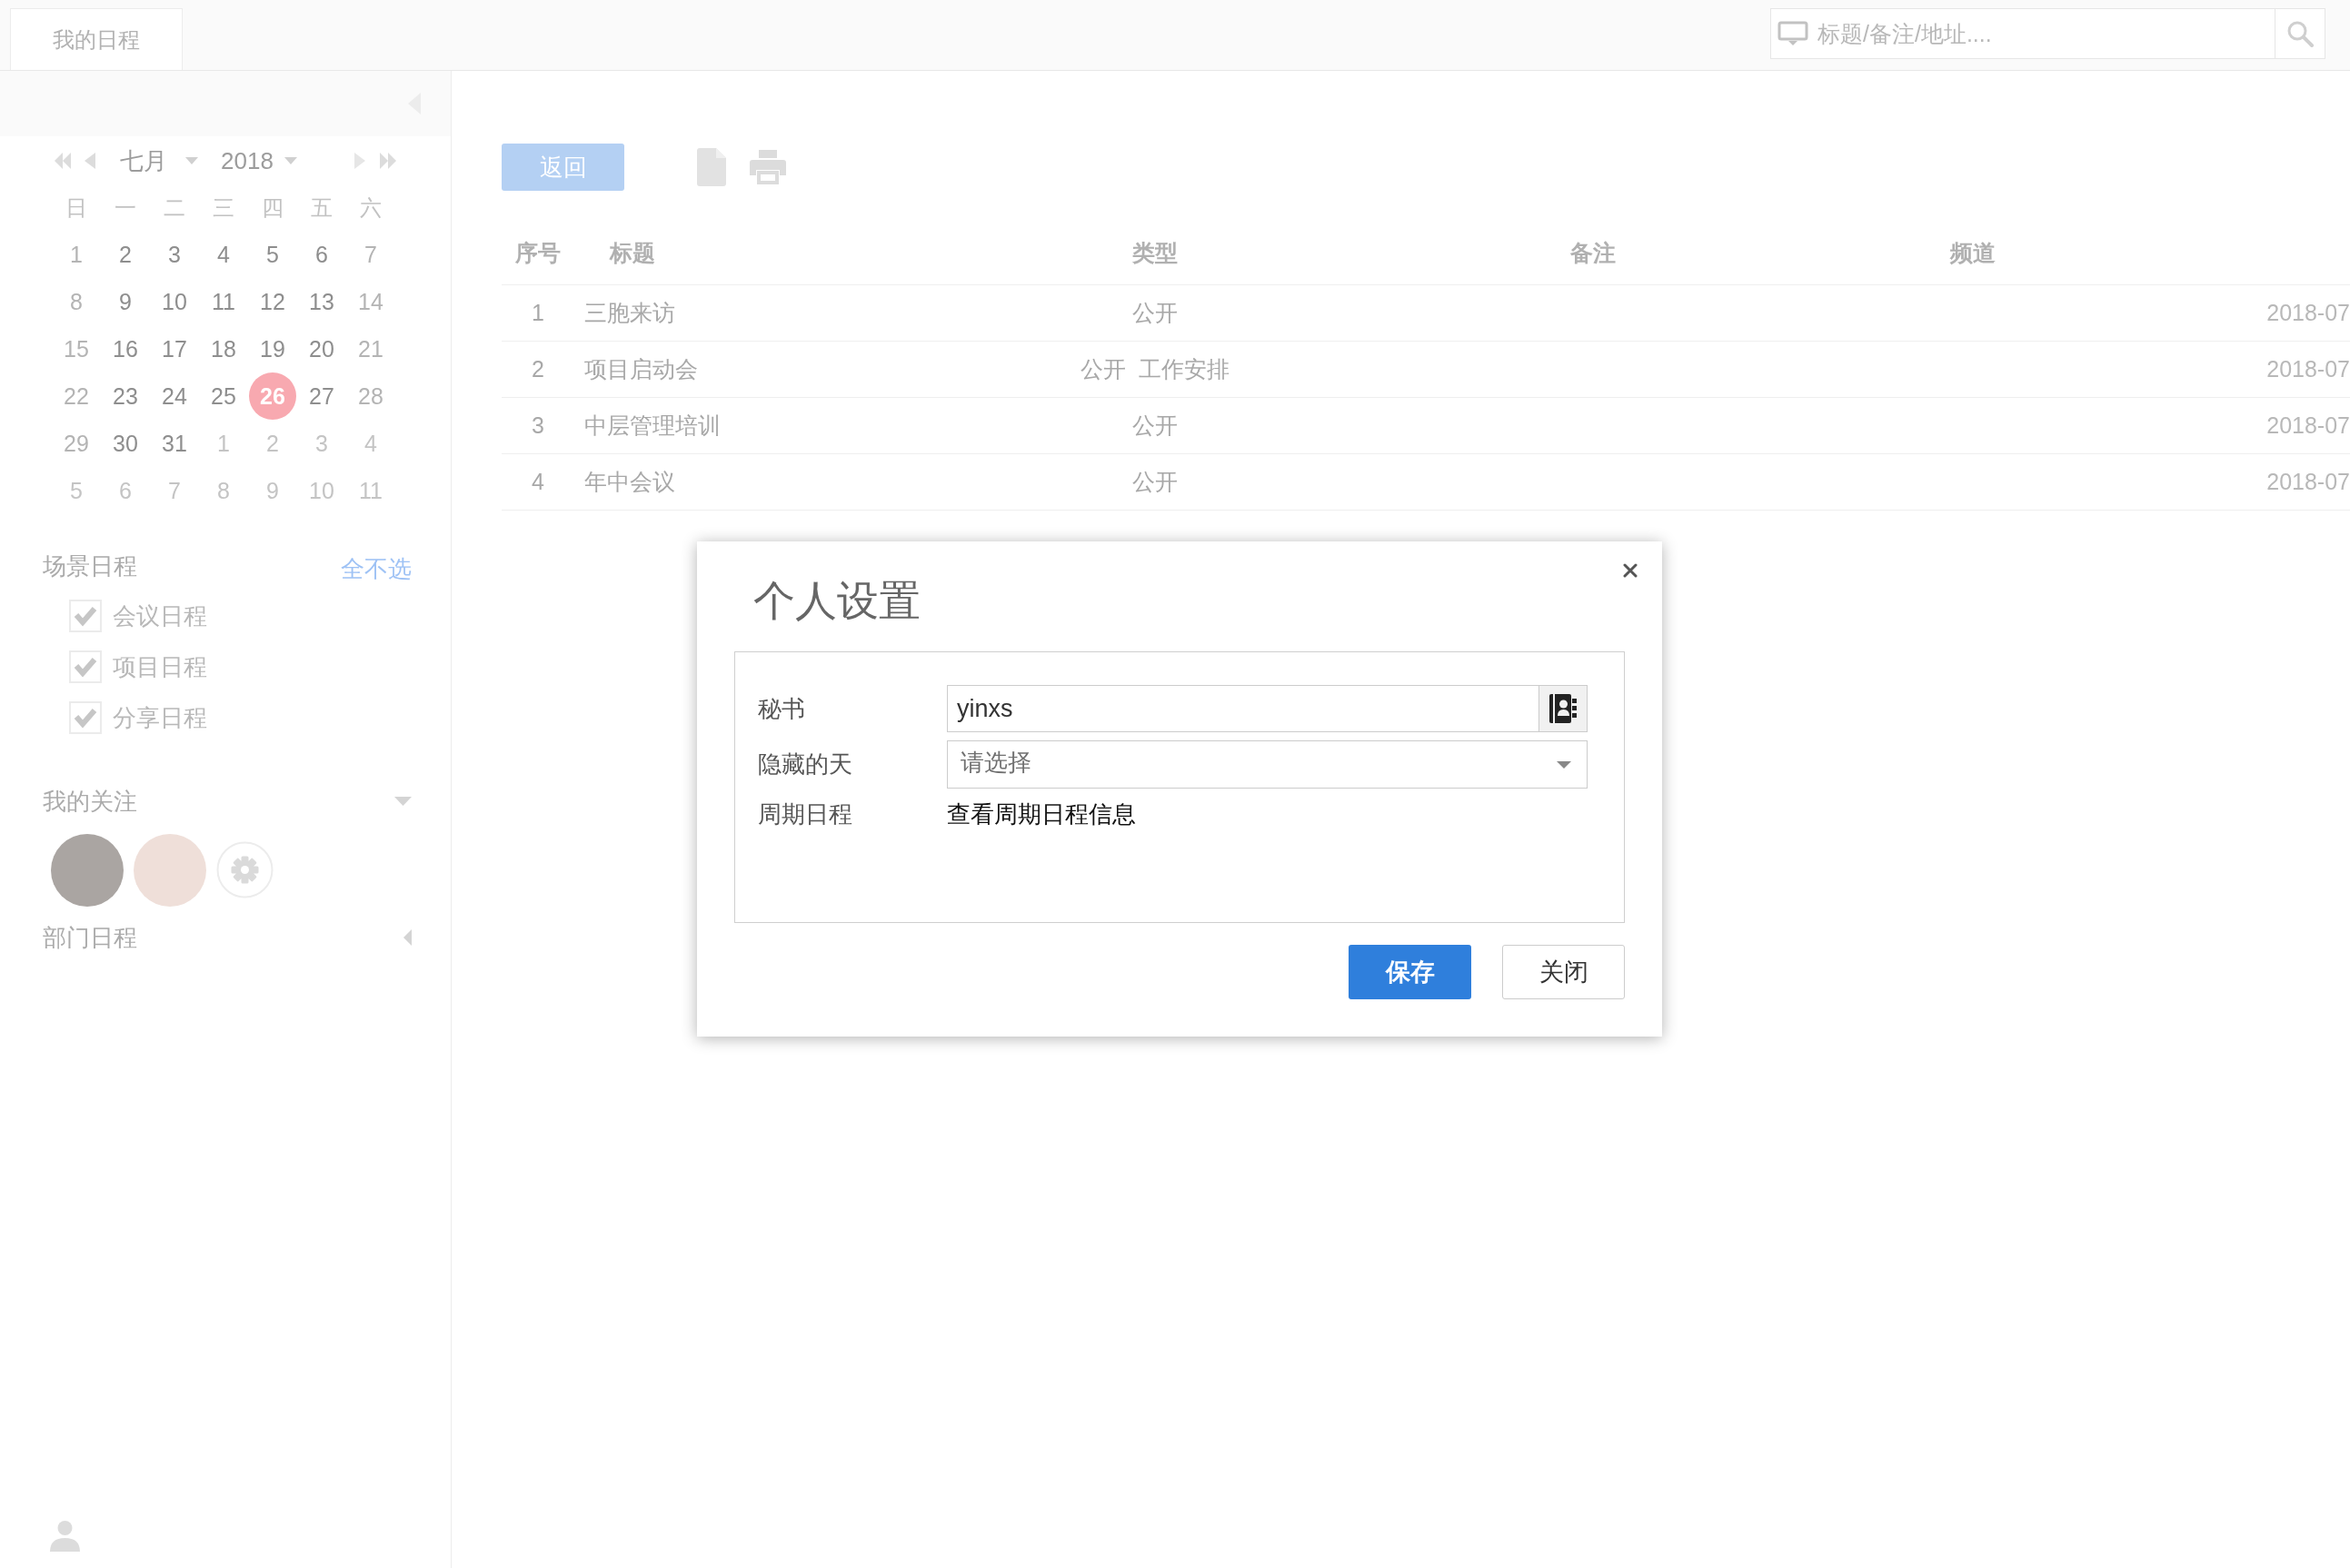 This screenshot has height=1568, width=2350. I want to click on calendar-day: 24, so click(175, 396).